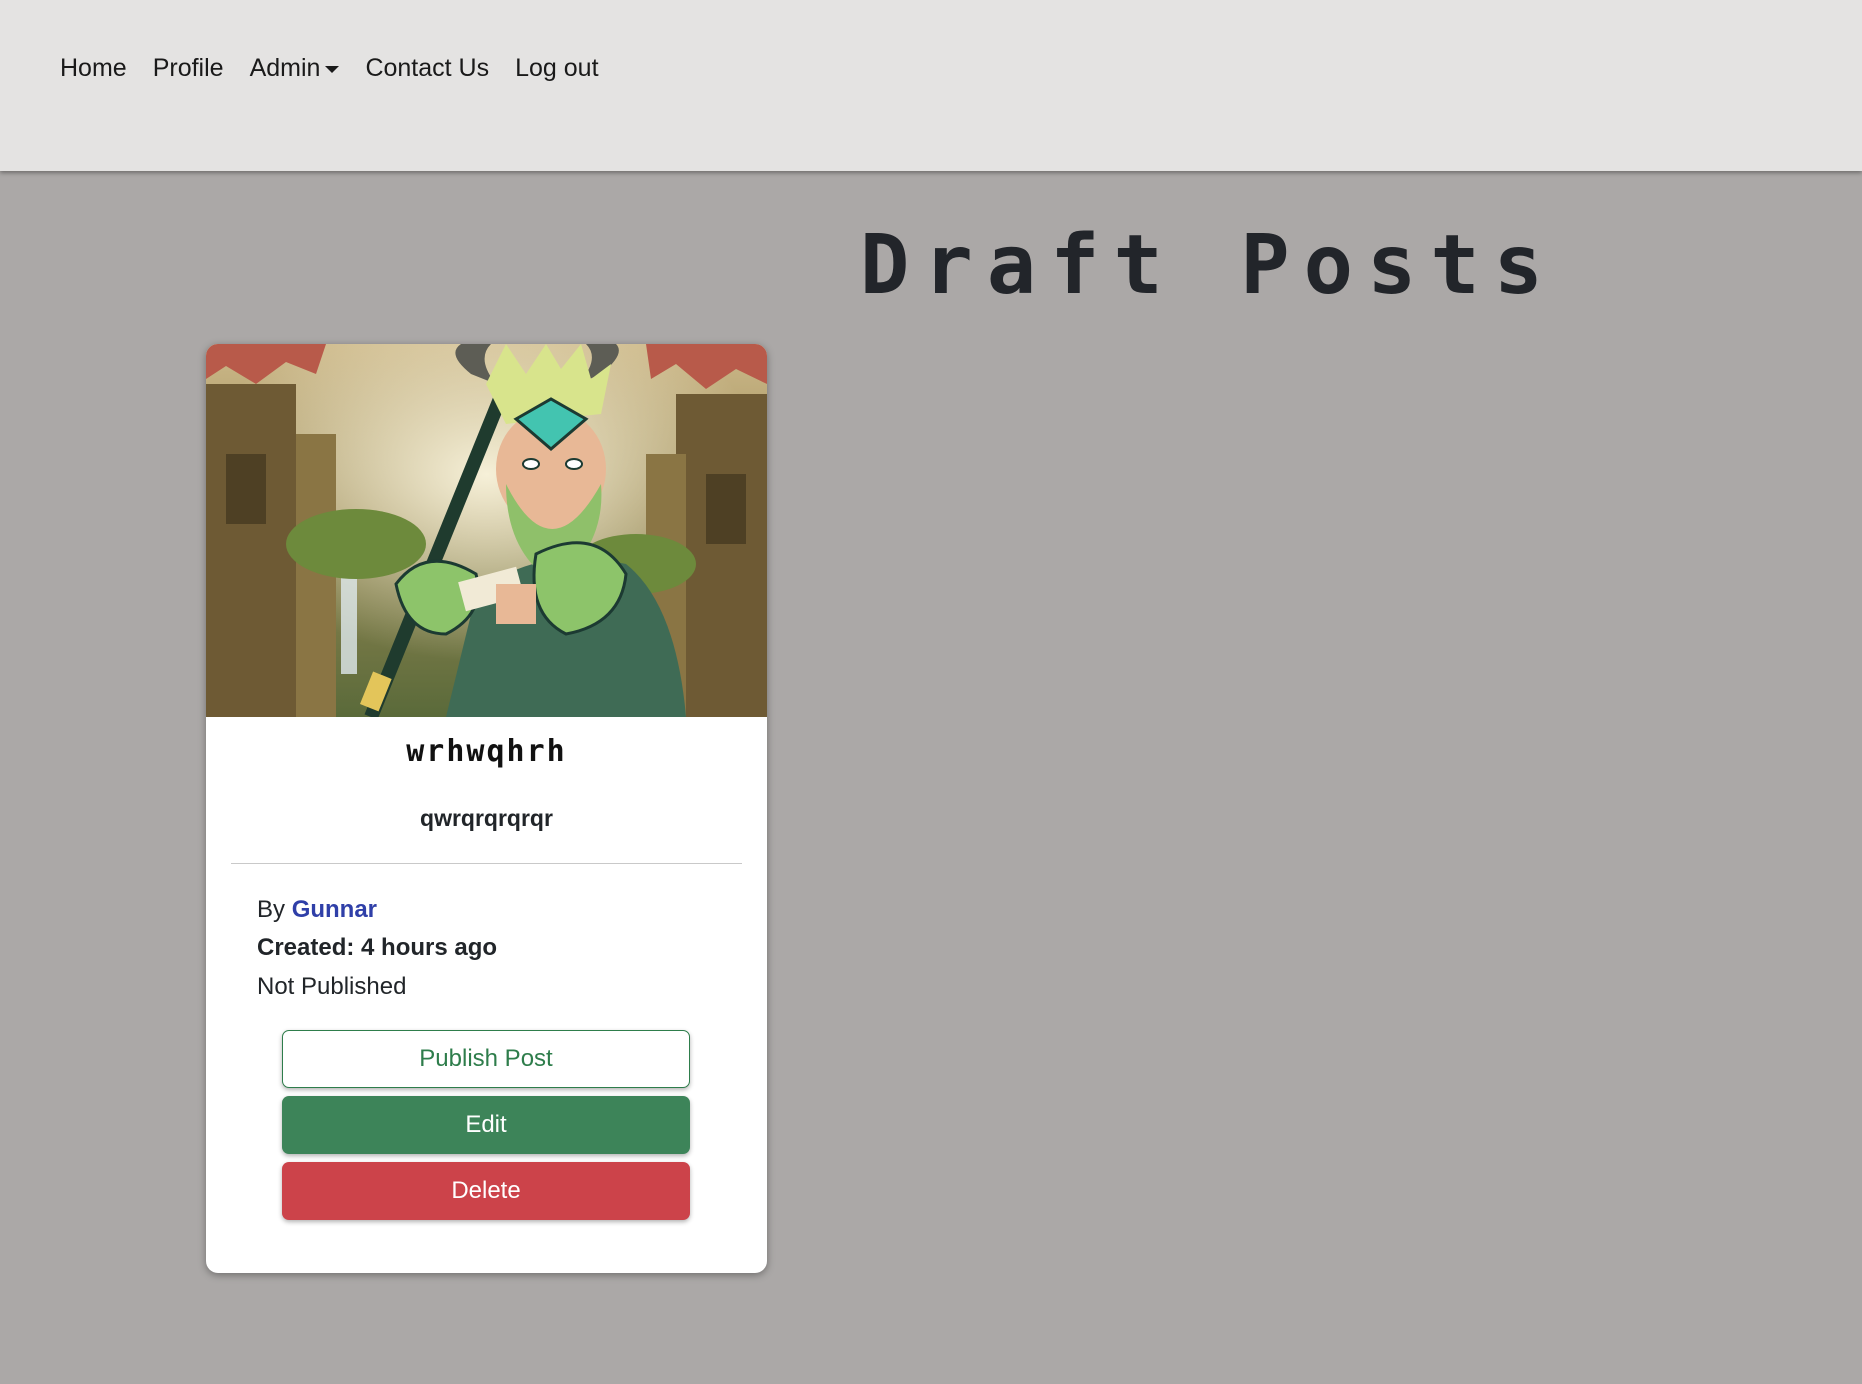 This screenshot has height=1384, width=1862. What do you see at coordinates (486, 863) in the screenshot?
I see `card-divider` at bounding box center [486, 863].